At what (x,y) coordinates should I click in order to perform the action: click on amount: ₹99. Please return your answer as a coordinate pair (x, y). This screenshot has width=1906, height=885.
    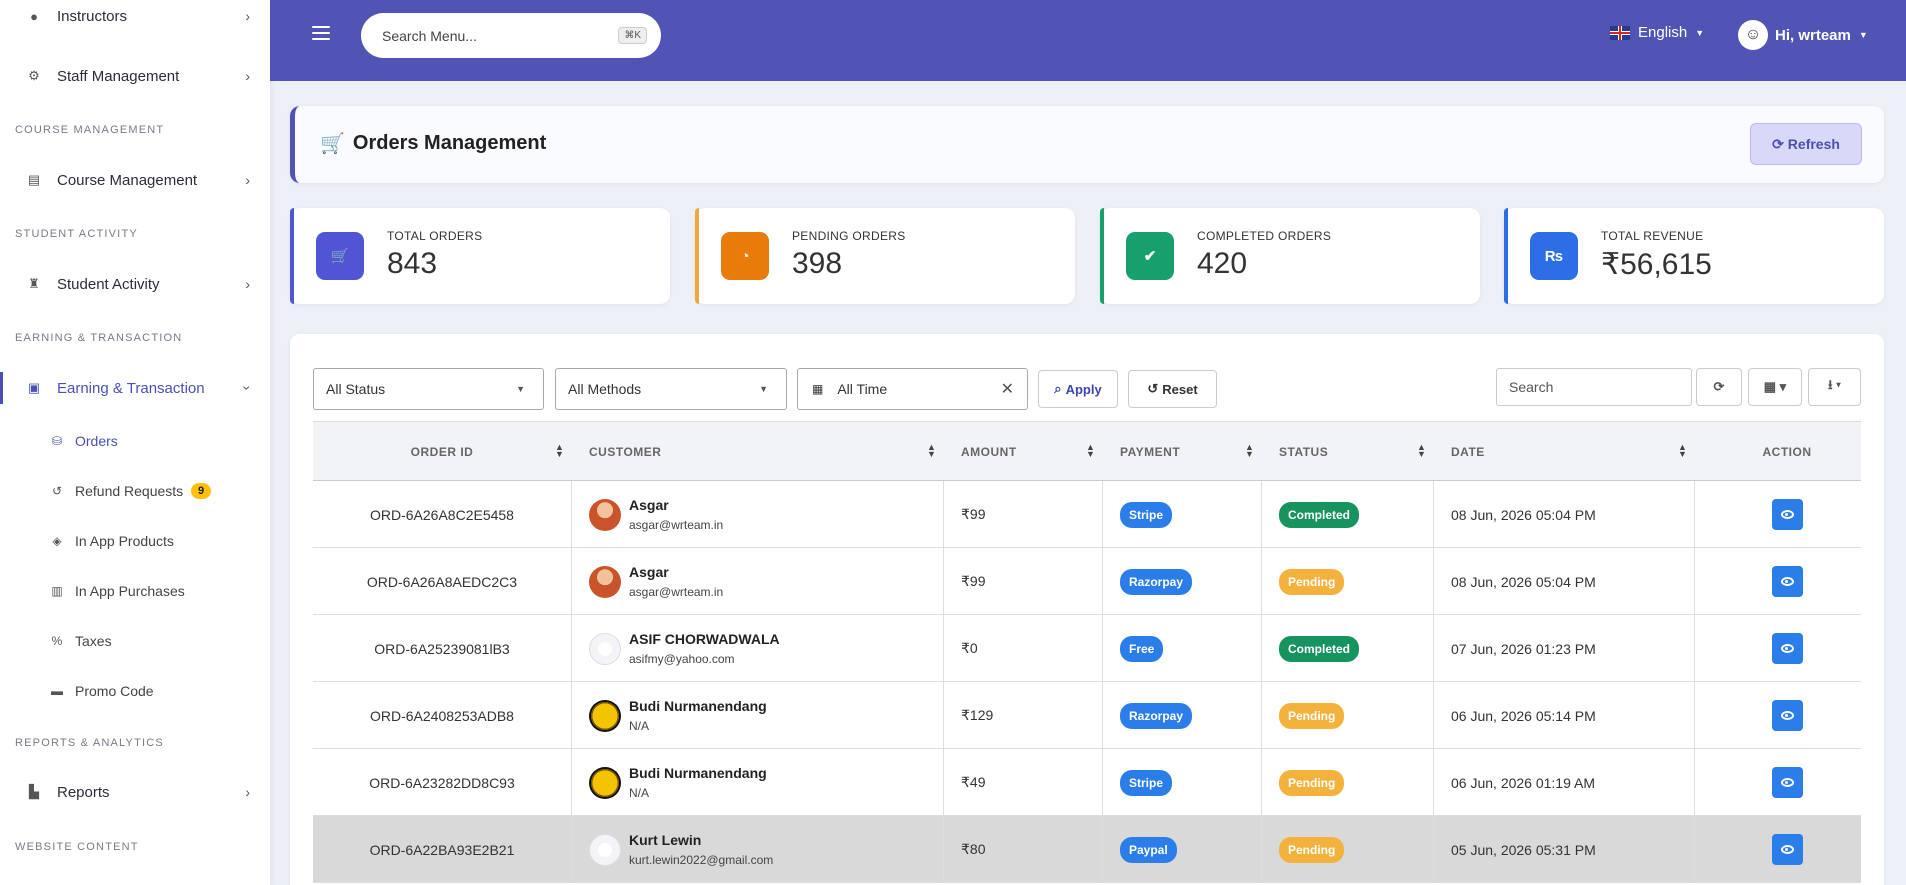
    Looking at the image, I should click on (973, 581).